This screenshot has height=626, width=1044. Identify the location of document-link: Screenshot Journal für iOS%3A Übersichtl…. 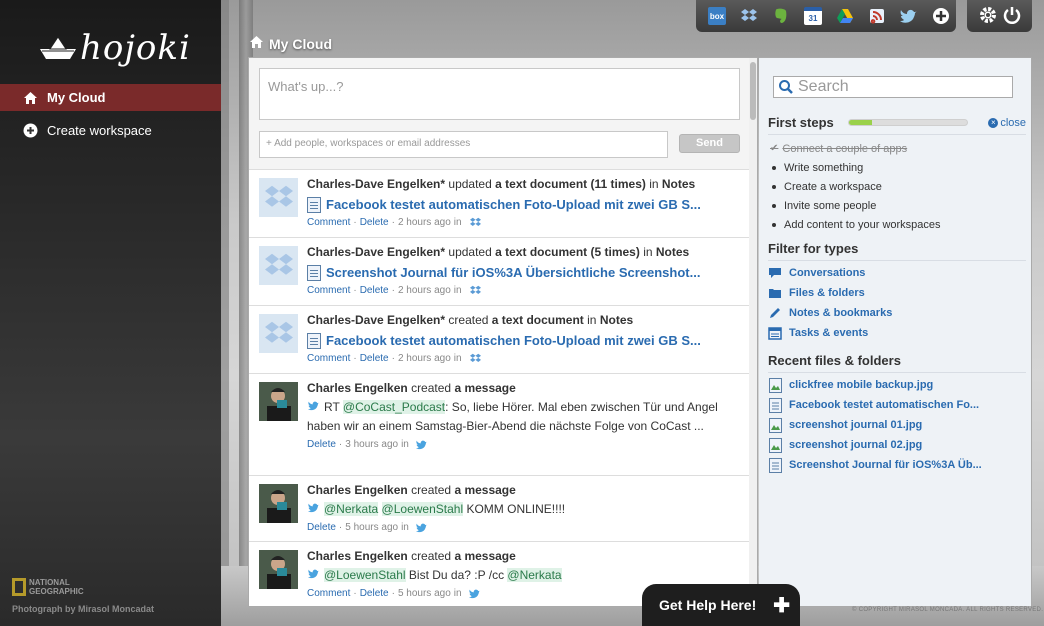
(527, 273).